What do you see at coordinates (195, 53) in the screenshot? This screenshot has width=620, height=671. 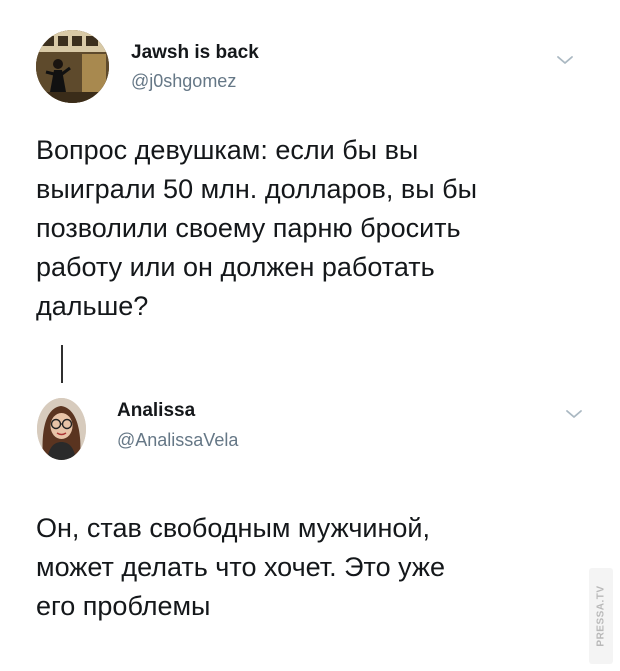 I see `display-name: Jawsh is back` at bounding box center [195, 53].